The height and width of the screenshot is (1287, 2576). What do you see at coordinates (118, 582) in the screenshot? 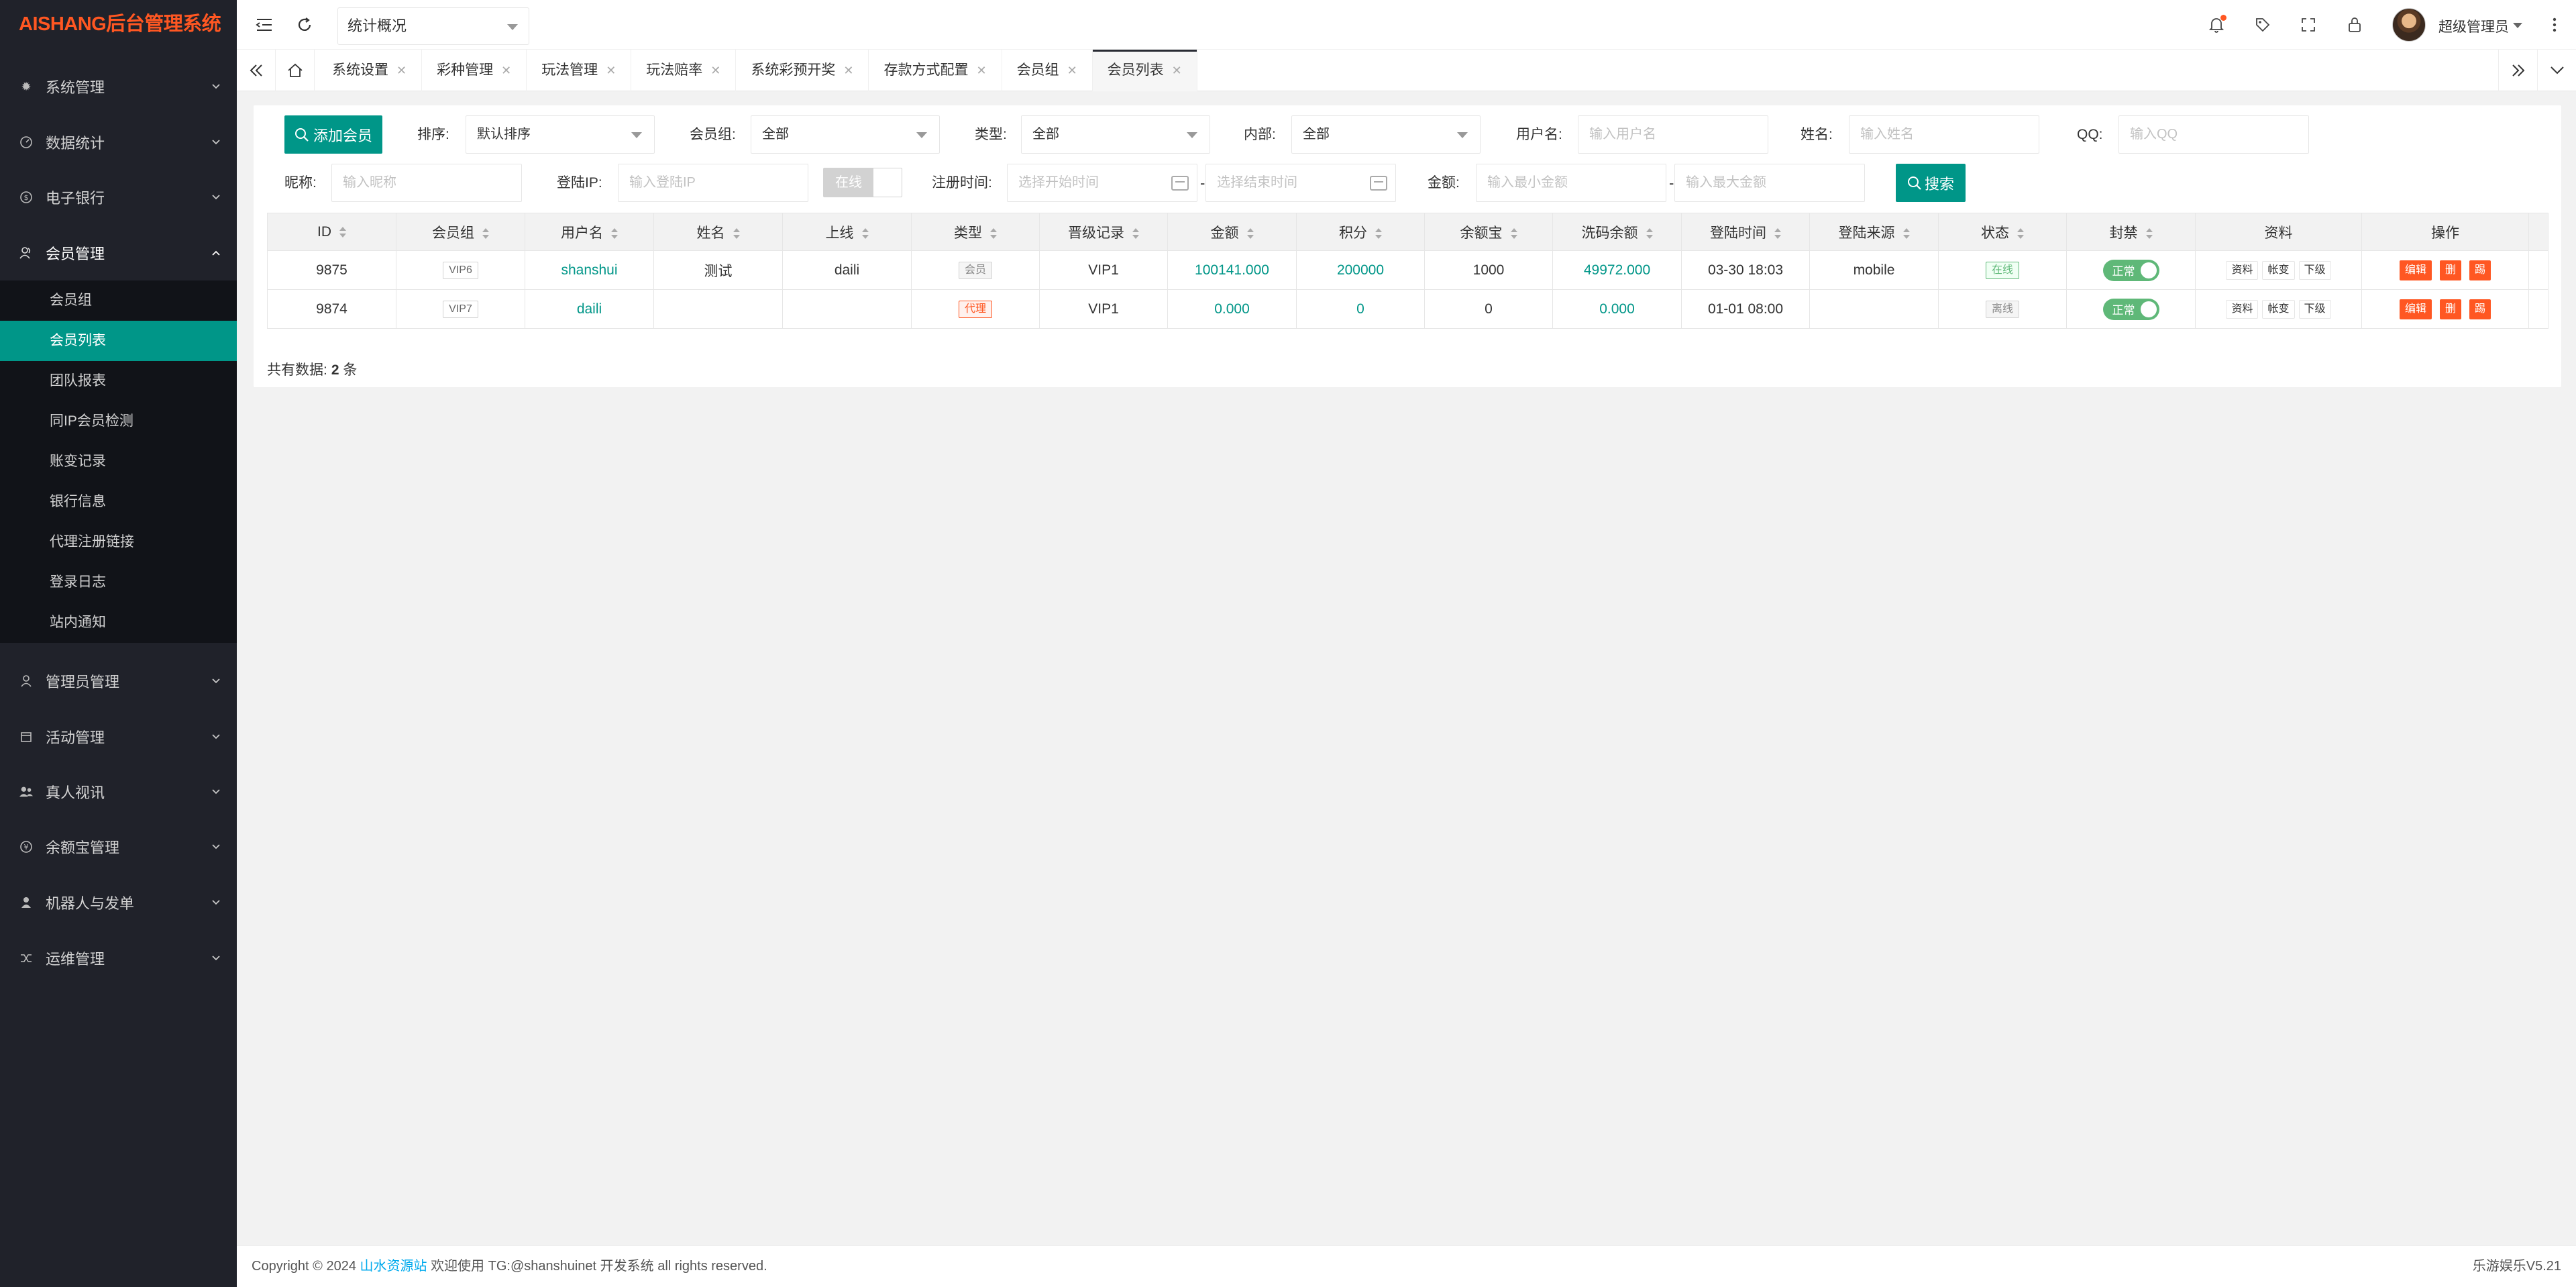
I see `sidebar-item-login-log: 登录日志` at bounding box center [118, 582].